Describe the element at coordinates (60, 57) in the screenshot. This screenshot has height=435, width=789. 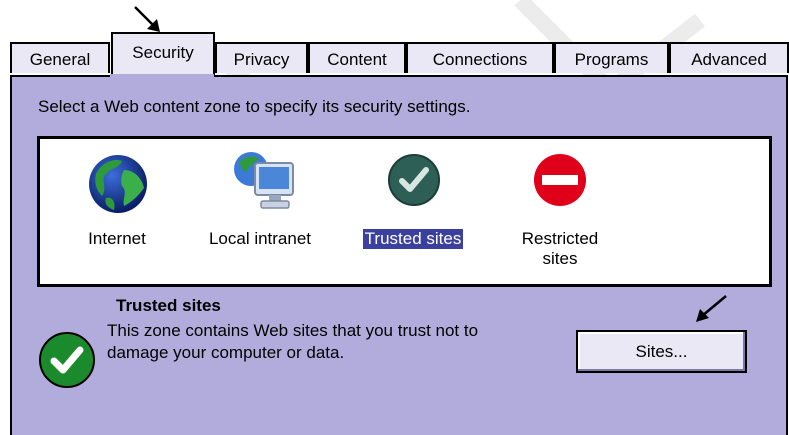
I see `tab-general: General` at that location.